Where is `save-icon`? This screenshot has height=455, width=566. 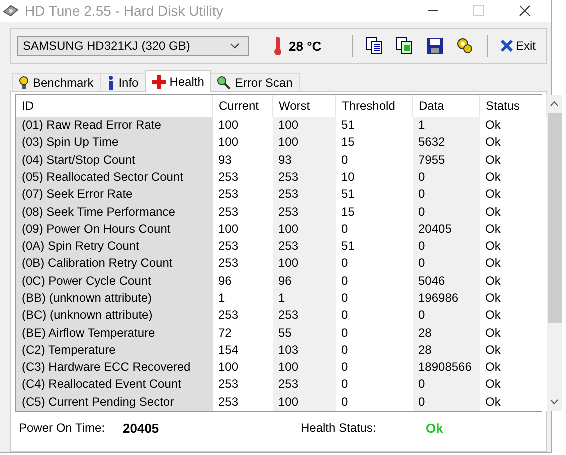 save-icon is located at coordinates (435, 46).